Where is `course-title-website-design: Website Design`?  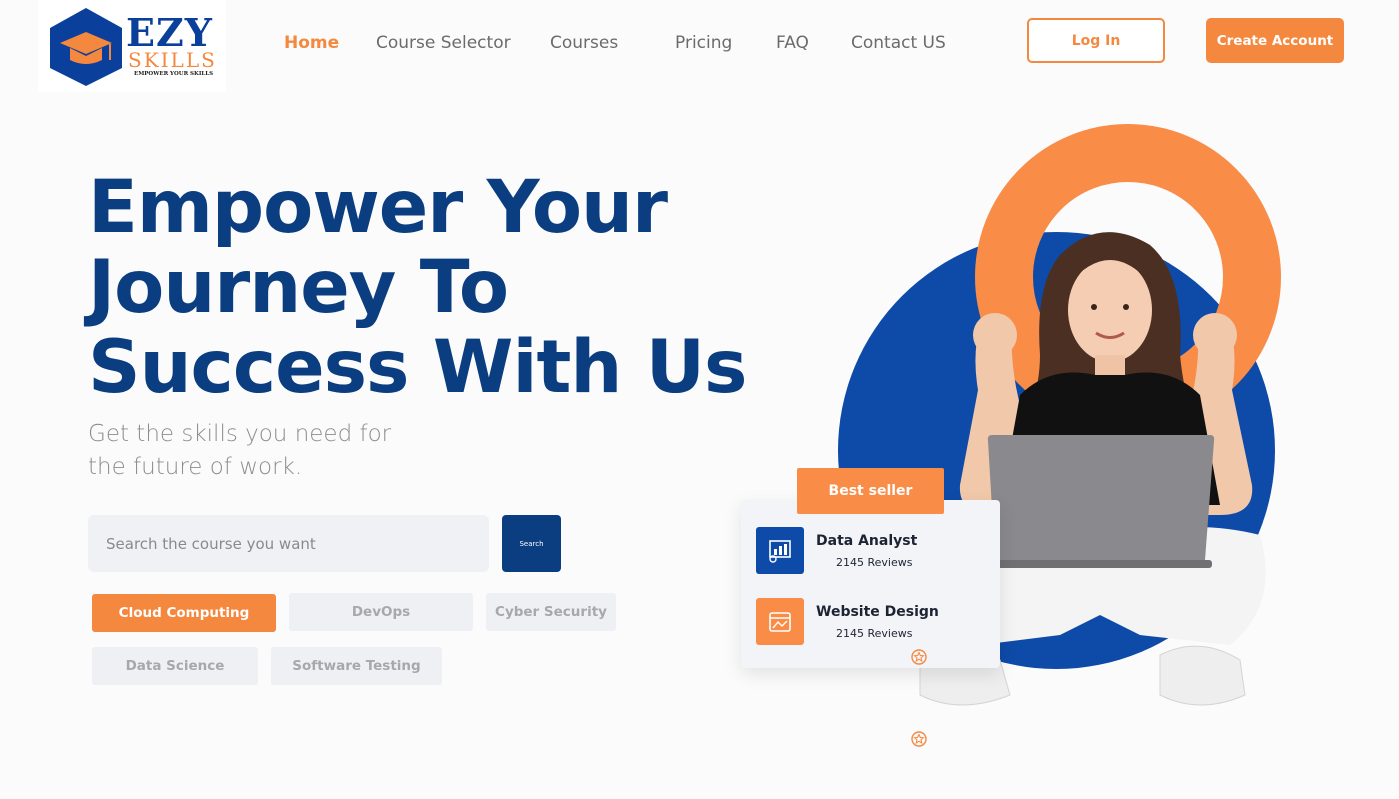
course-title-website-design: Website Design is located at coordinates (877, 612).